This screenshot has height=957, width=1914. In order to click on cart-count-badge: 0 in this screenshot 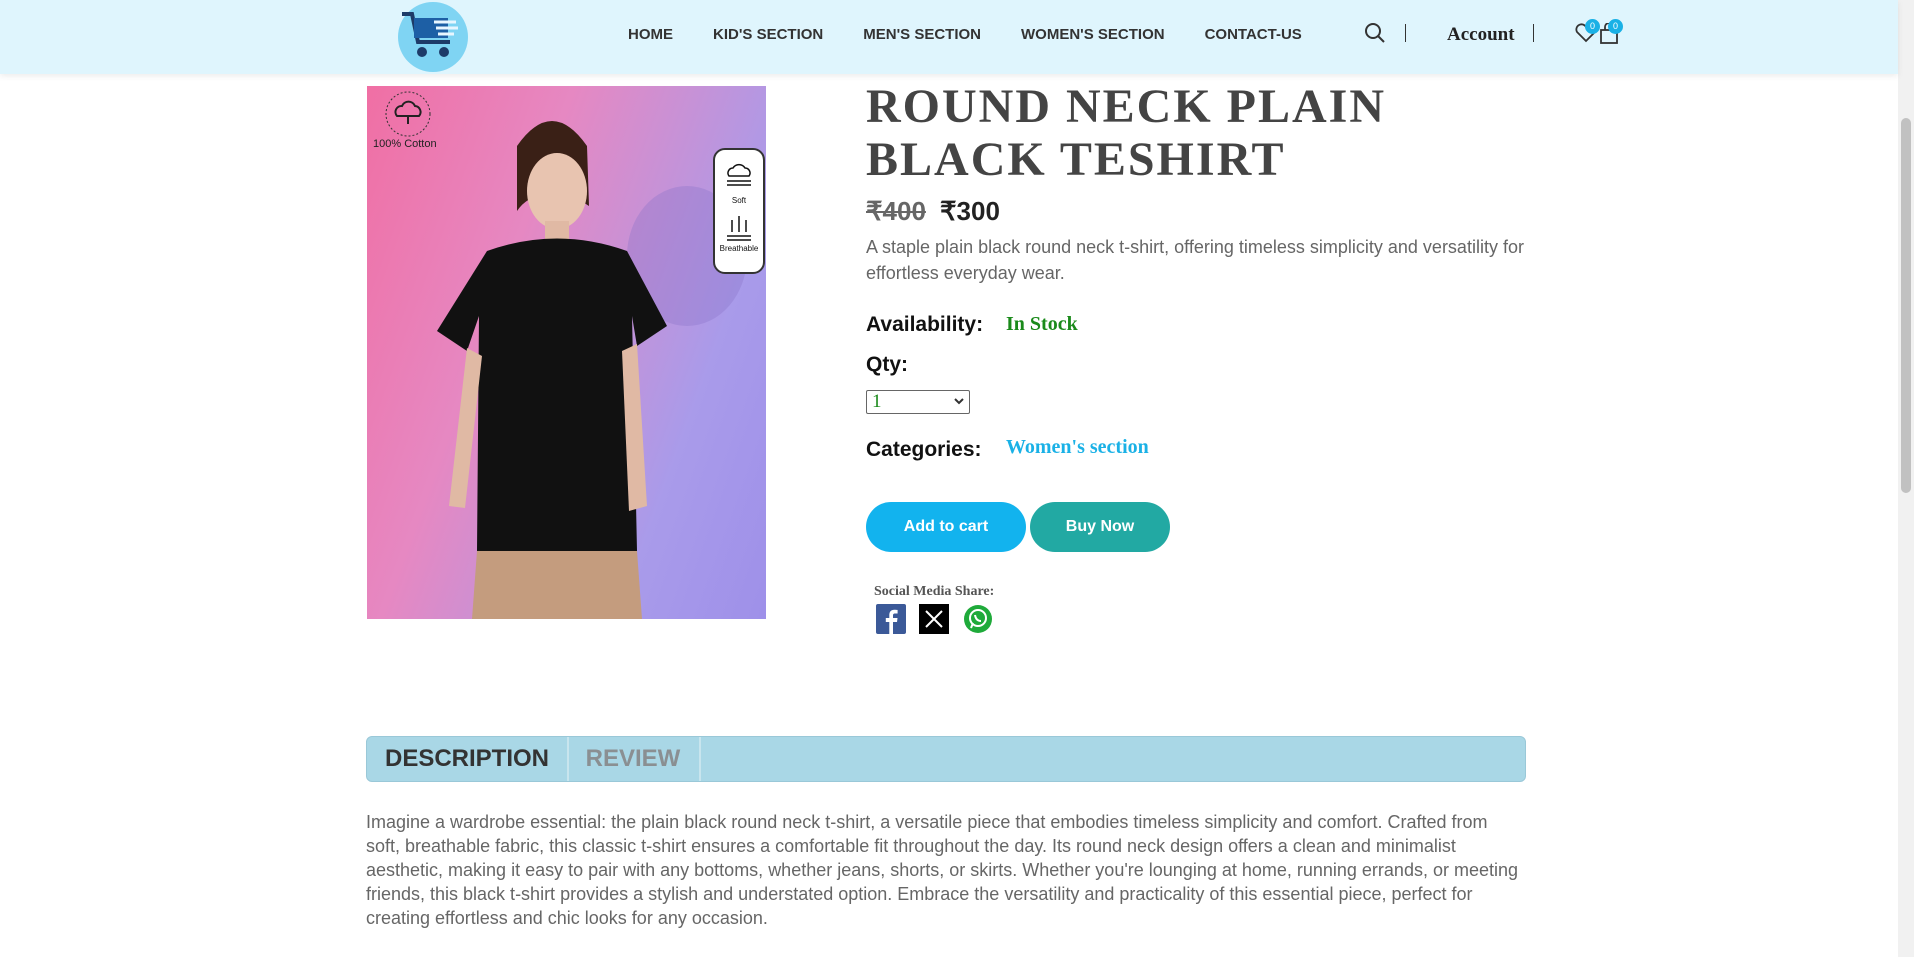, I will do `click(1615, 26)`.